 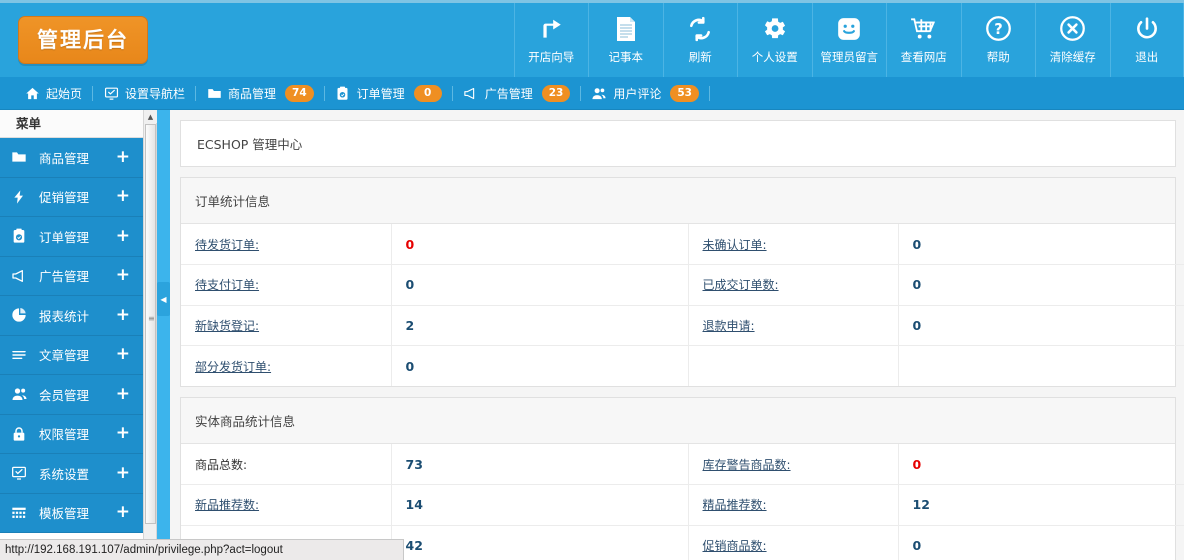 What do you see at coordinates (1072, 29) in the screenshot?
I see `x-circle-icon` at bounding box center [1072, 29].